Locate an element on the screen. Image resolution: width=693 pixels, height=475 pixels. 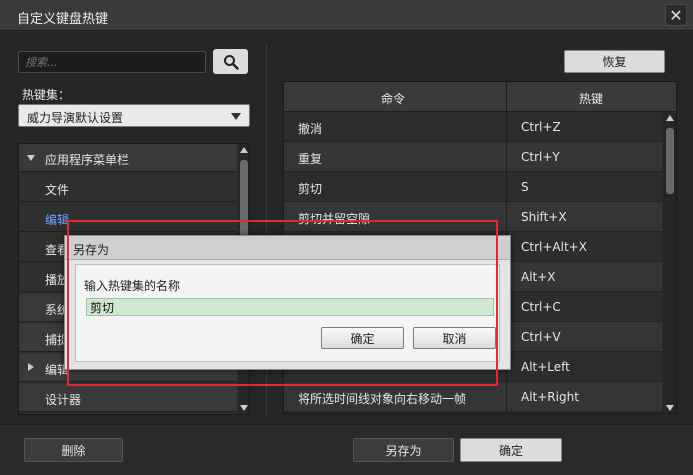
tree-item-edit: 编辑 is located at coordinates (128, 218).